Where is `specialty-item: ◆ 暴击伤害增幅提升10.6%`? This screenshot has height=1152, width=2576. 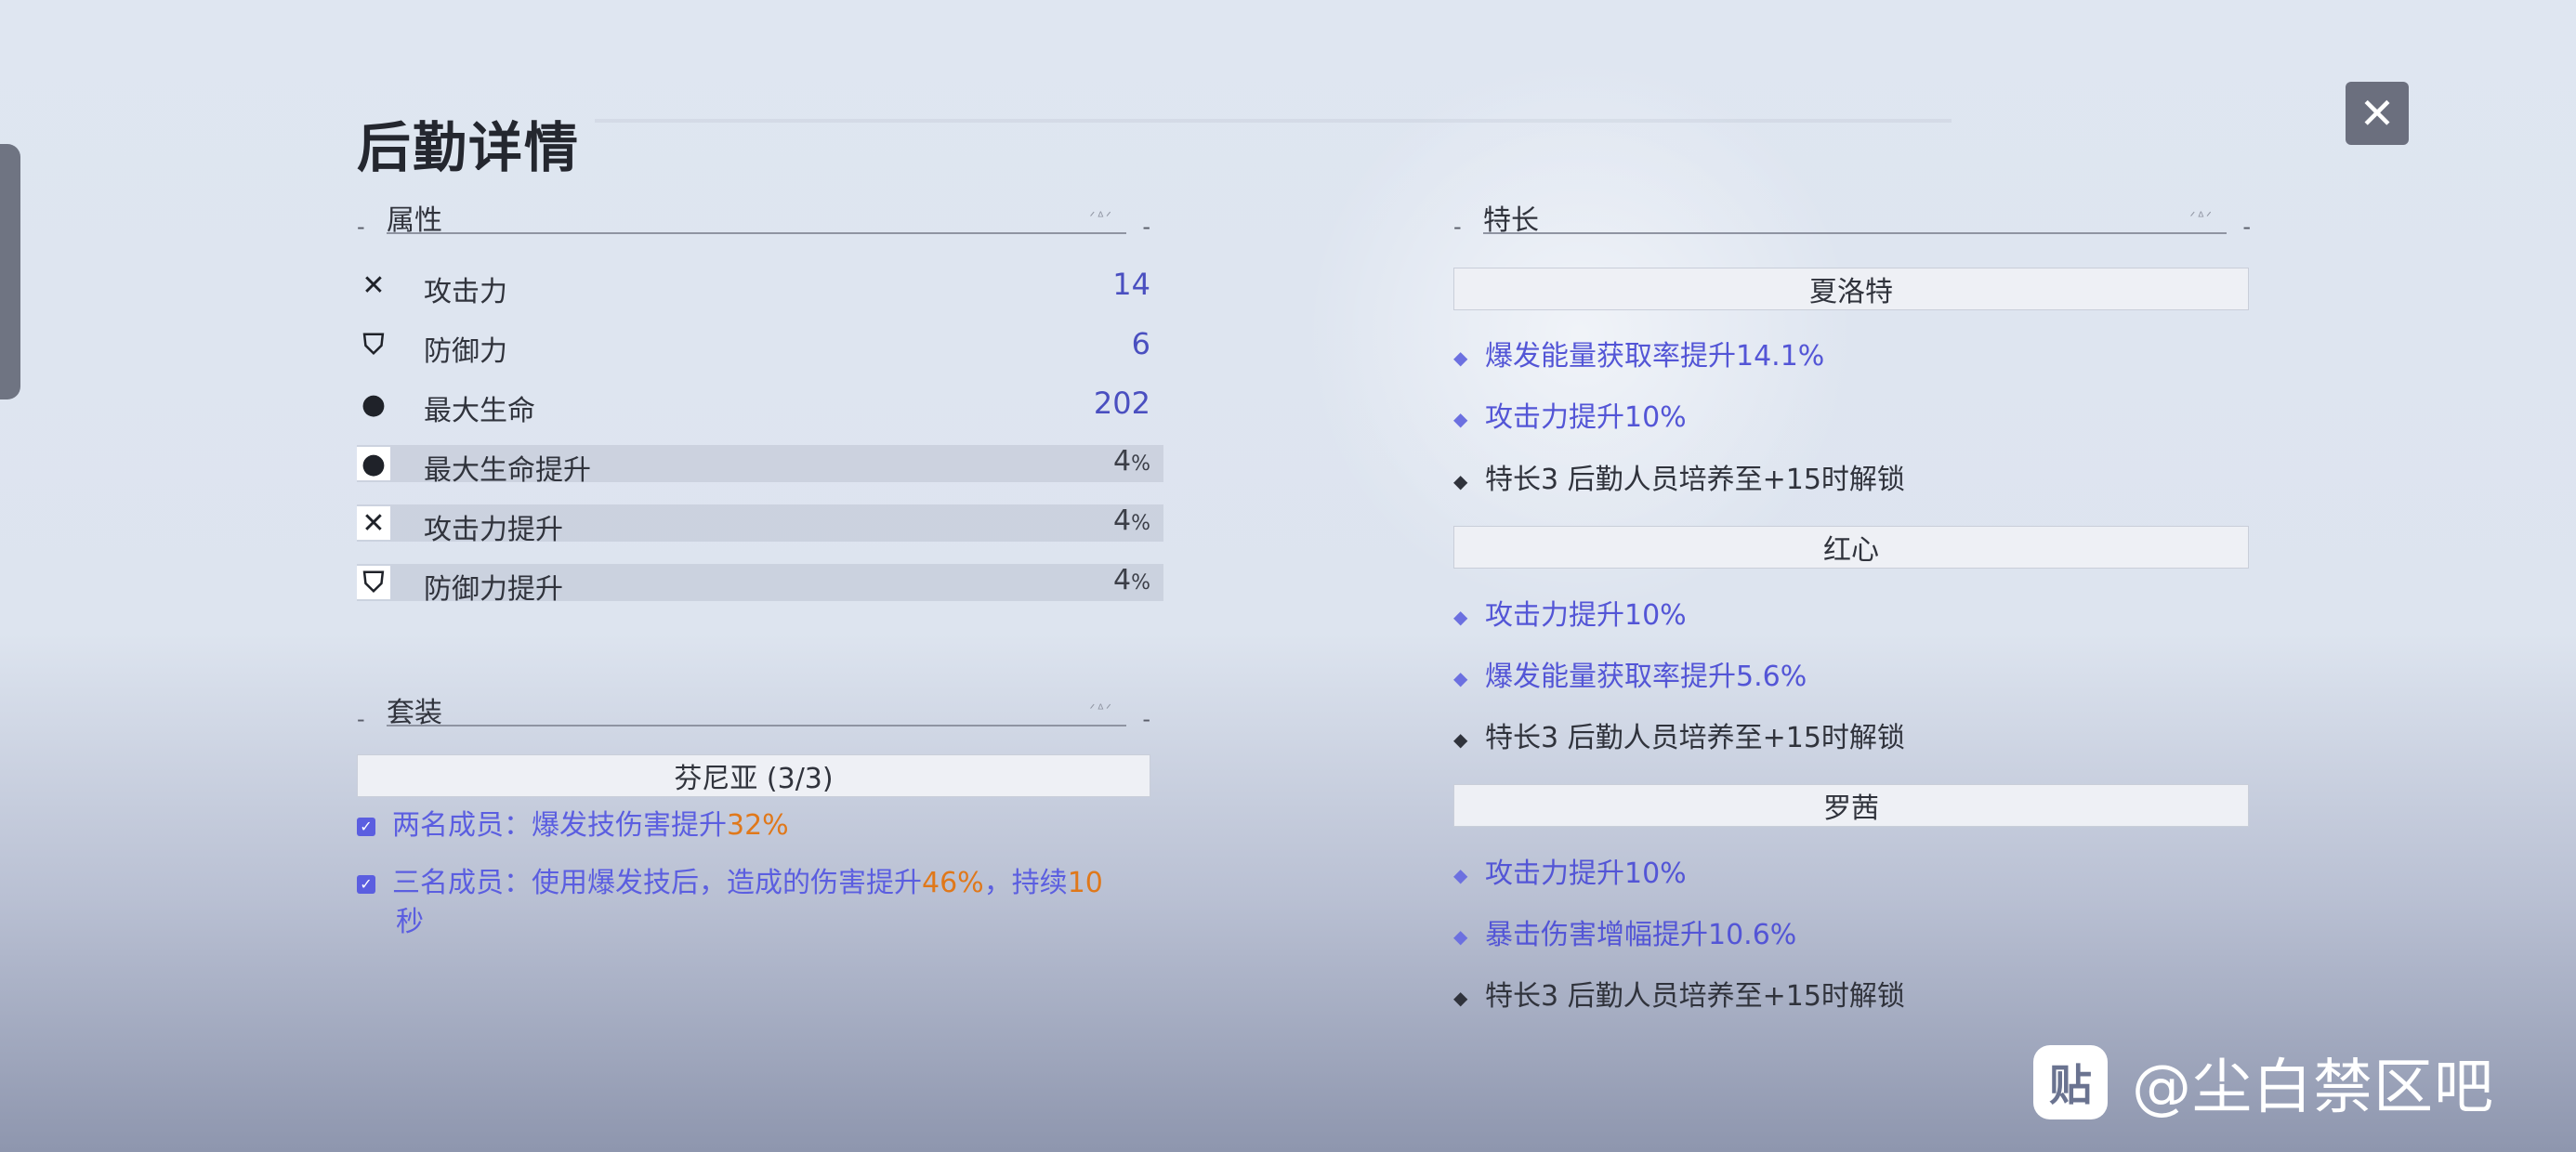
specialty-item: ◆ 暴击伤害增幅提升10.6% is located at coordinates (1624, 936).